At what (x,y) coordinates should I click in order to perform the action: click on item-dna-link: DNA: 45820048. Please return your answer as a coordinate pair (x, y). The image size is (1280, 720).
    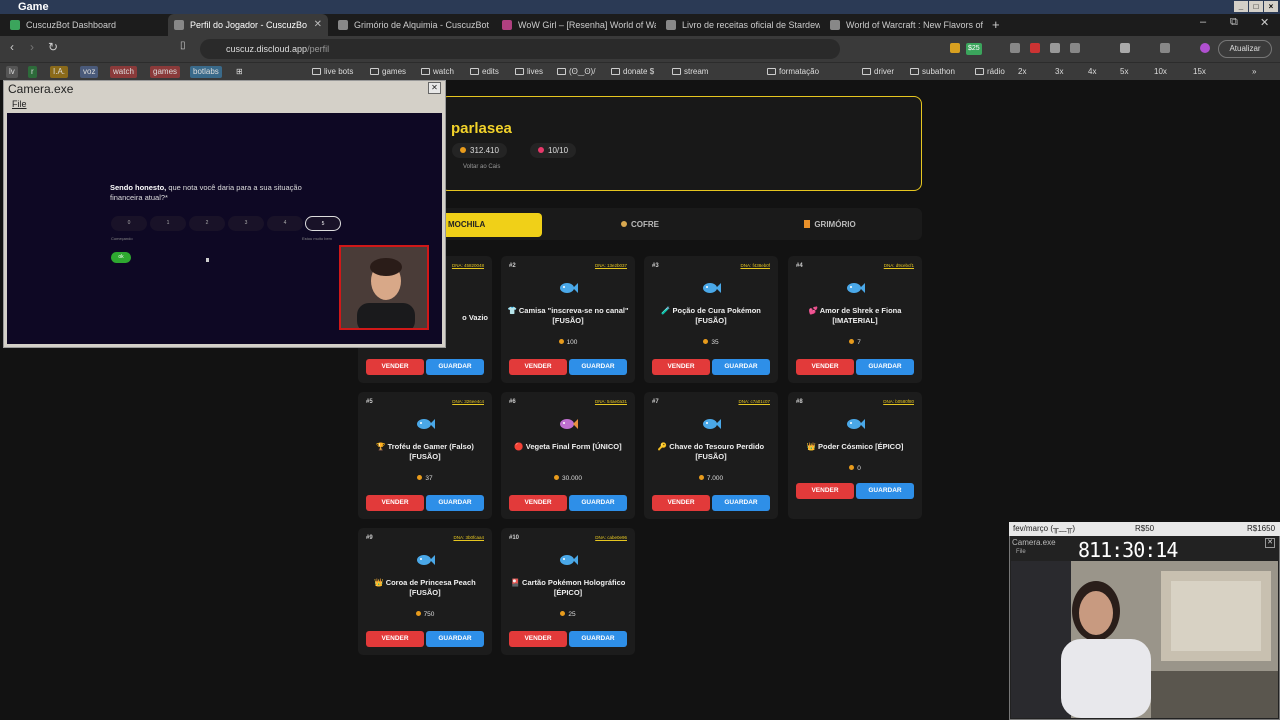
    Looking at the image, I should click on (468, 265).